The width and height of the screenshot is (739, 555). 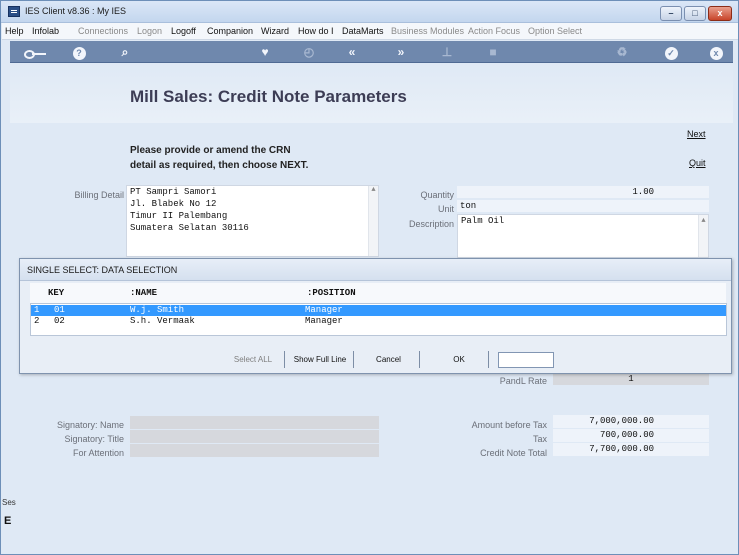 I want to click on for-attention-label: For Attention, so click(x=98, y=453).